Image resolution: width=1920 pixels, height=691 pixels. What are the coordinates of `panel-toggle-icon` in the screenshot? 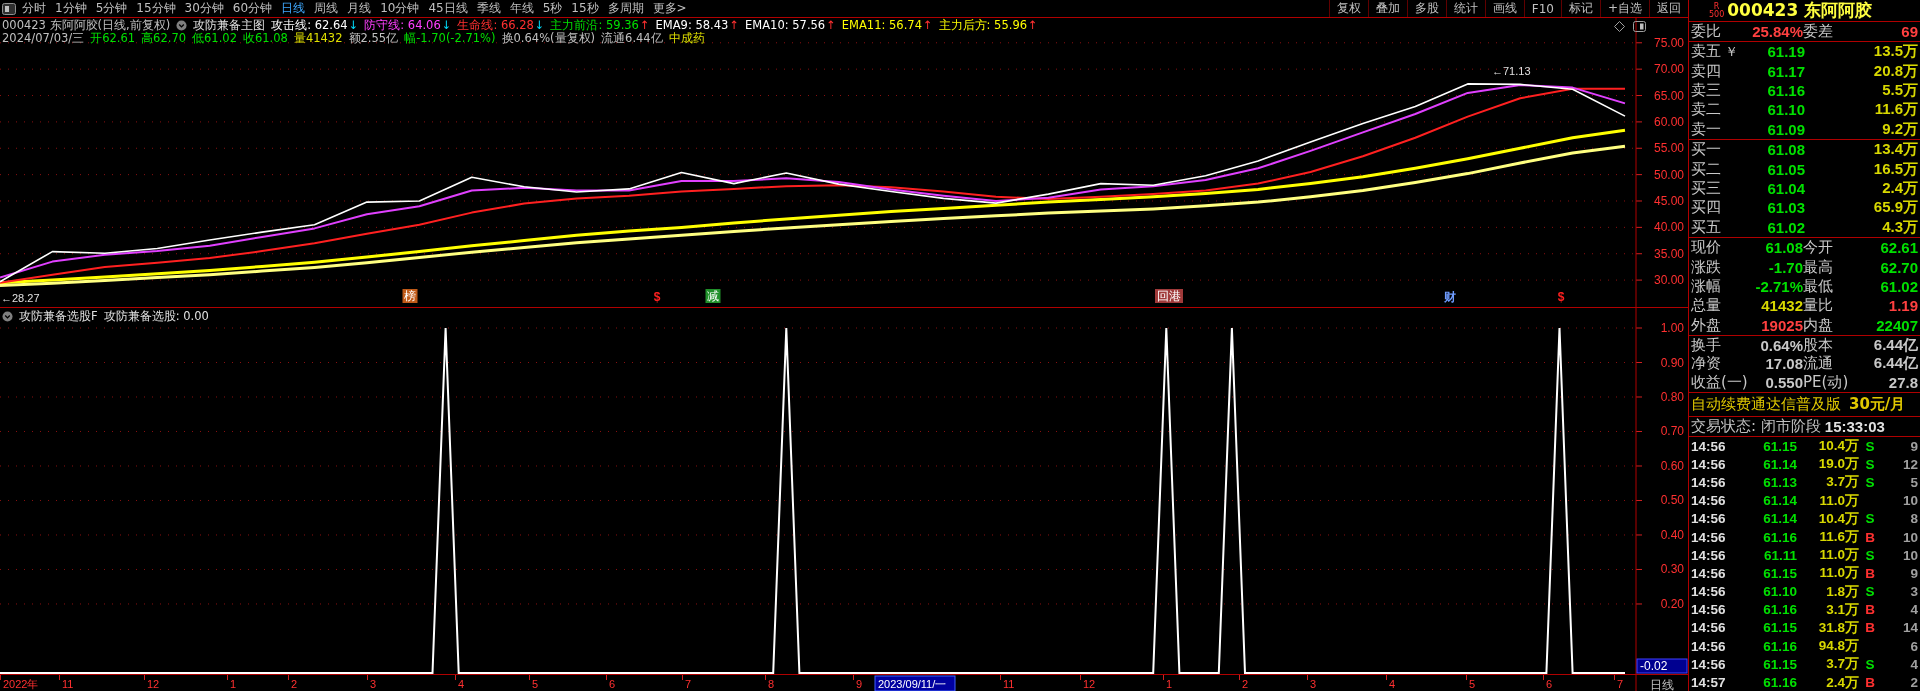 It's located at (9, 8).